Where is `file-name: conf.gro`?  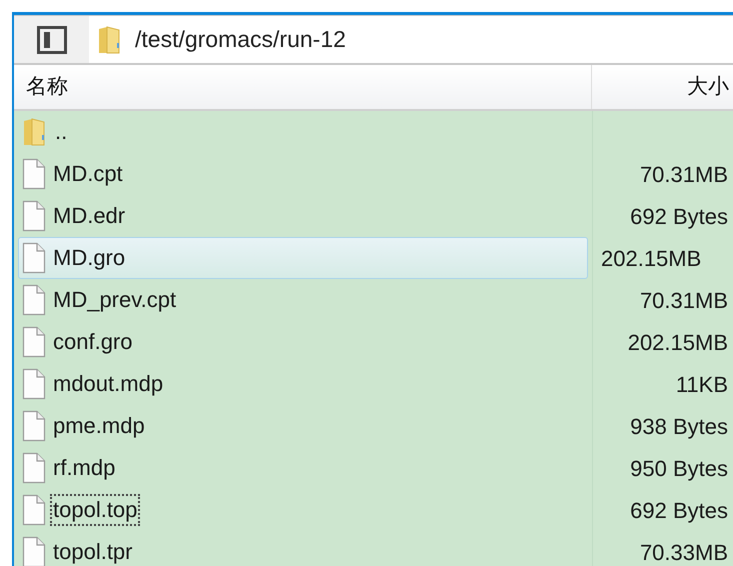 file-name: conf.gro is located at coordinates (93, 342).